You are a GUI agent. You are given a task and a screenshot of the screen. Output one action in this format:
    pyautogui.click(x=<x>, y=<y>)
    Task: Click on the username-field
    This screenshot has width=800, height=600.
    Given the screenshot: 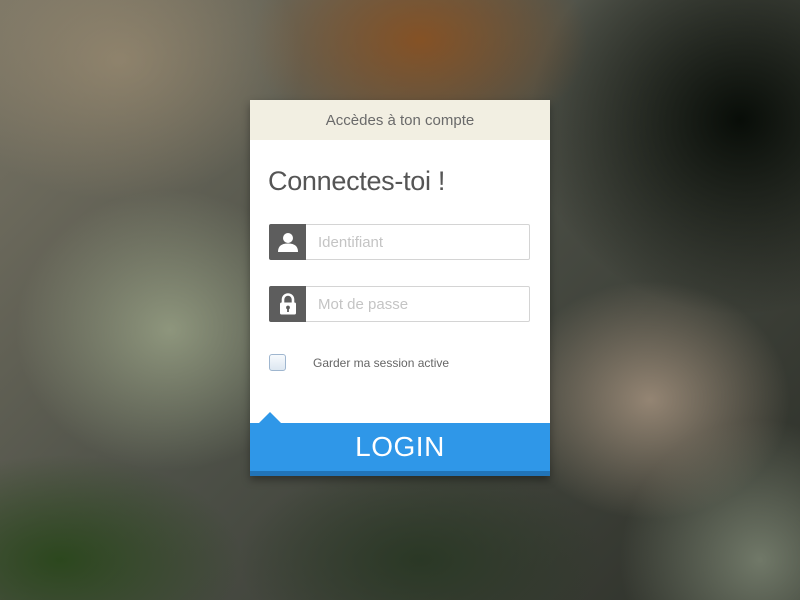 What is the action you would take?
    pyautogui.click(x=399, y=242)
    